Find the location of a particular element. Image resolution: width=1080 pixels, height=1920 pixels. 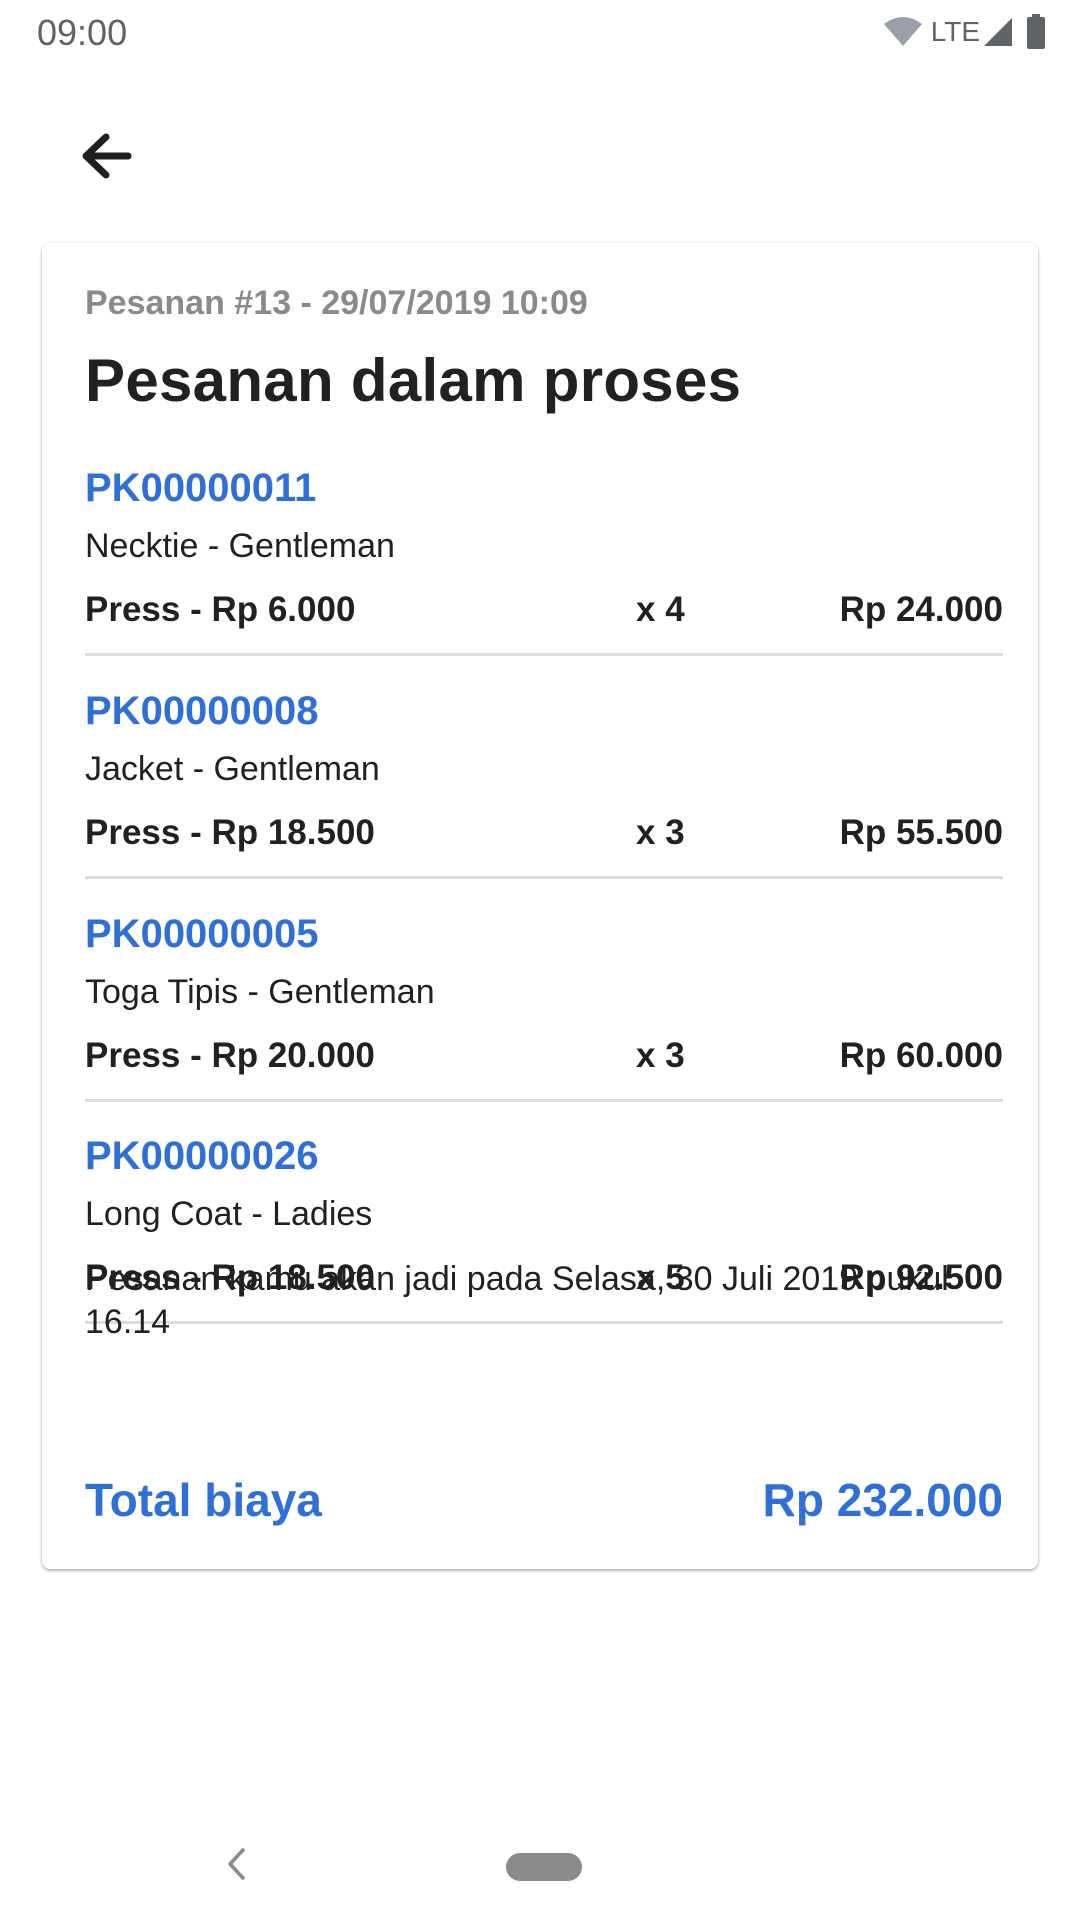

item-name: Jacket - Gentleman is located at coordinates (232, 769).